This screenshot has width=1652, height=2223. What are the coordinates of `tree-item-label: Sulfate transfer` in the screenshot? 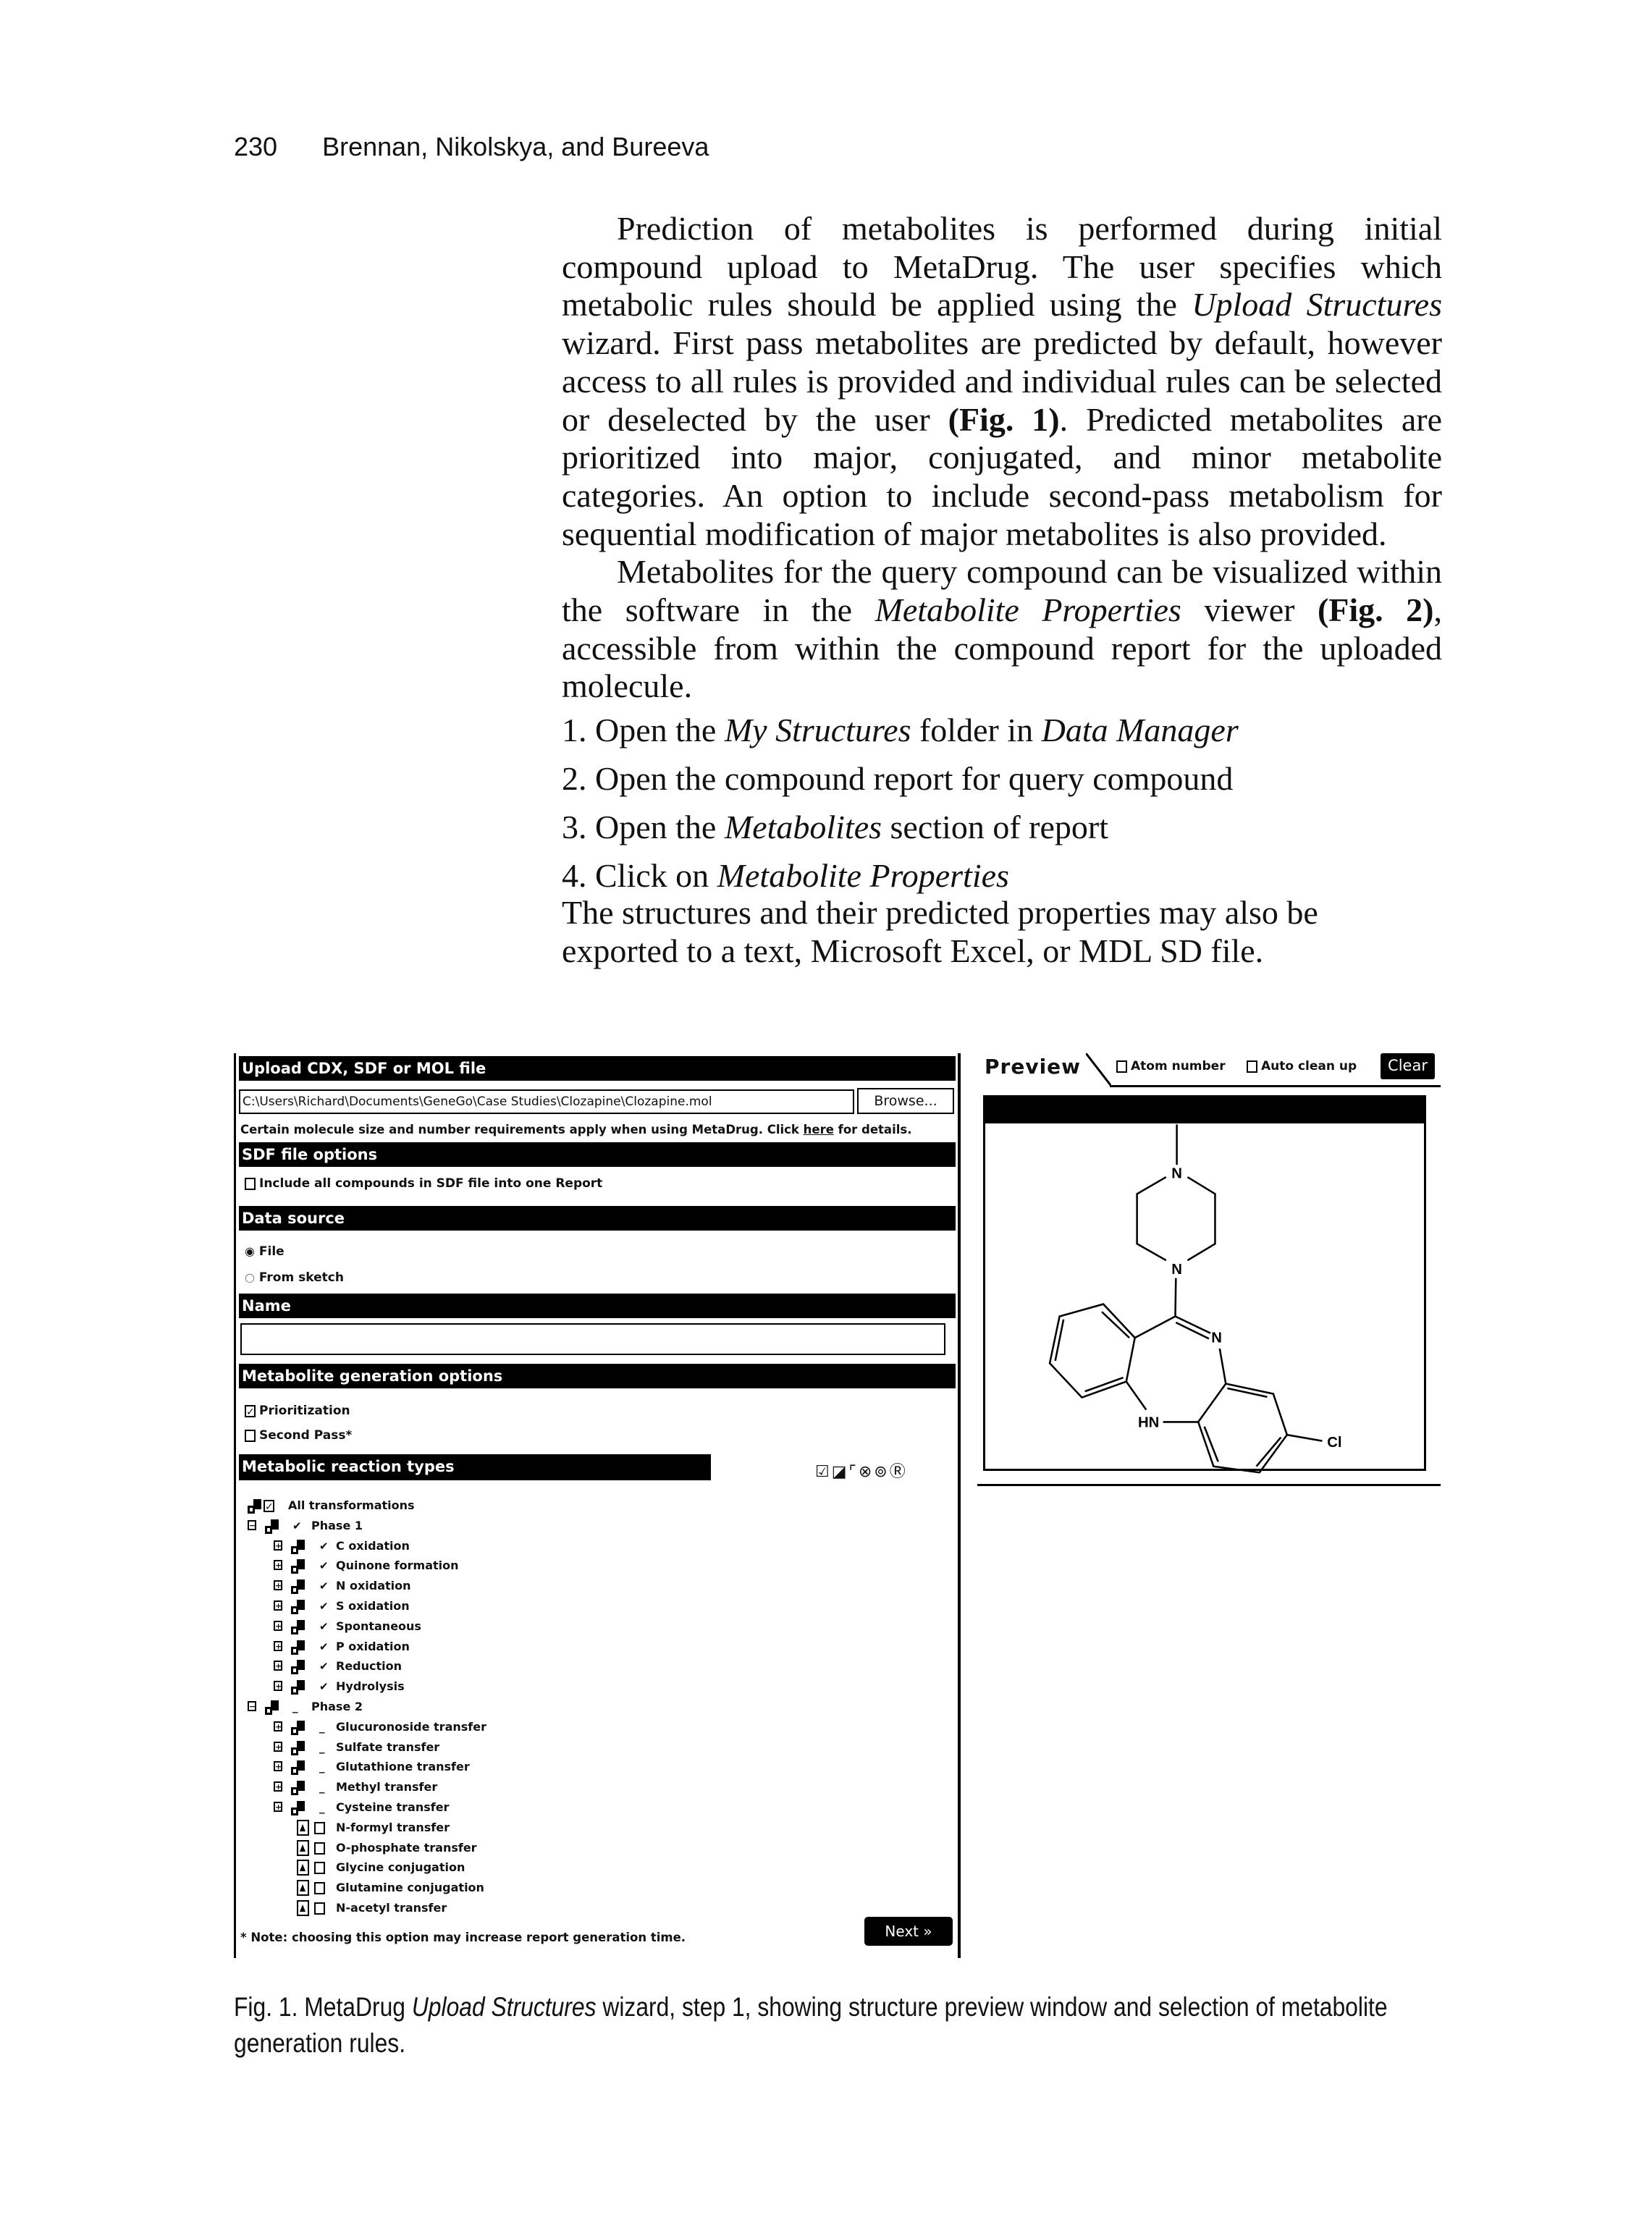 It's located at (388, 1747).